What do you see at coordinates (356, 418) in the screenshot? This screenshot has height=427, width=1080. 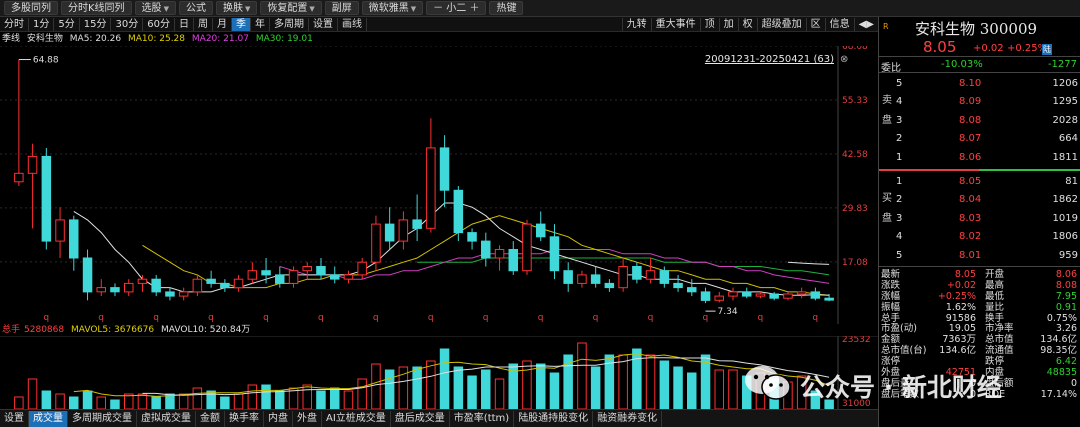 I see `indicator-tab: AI立桩成交量` at bounding box center [356, 418].